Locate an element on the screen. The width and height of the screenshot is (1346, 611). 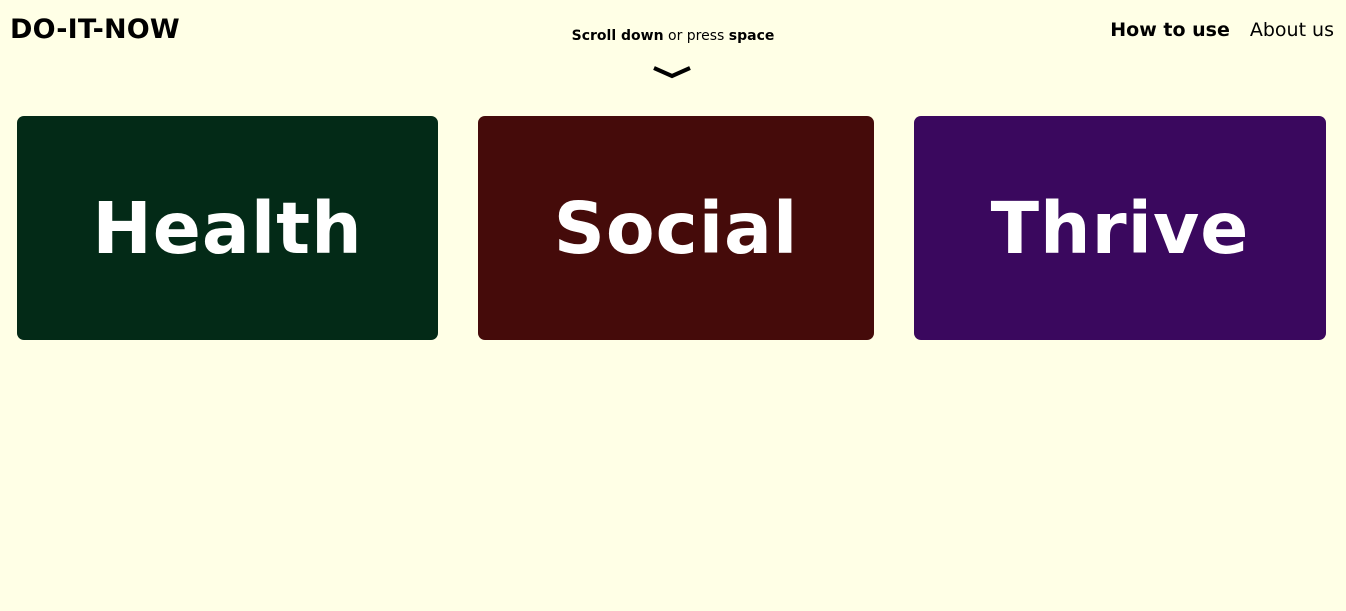
category-card-health: Health is located at coordinates (227, 228).